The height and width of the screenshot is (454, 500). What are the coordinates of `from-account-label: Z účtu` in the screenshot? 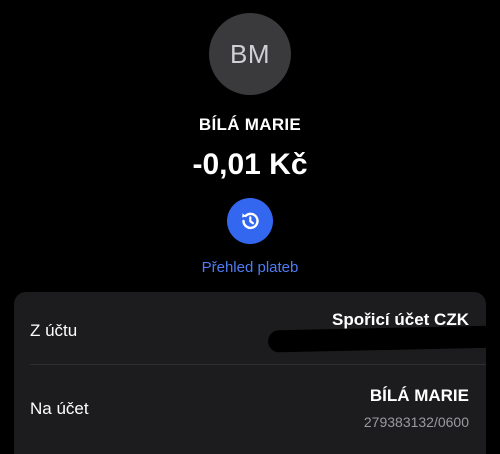 It's located at (54, 330).